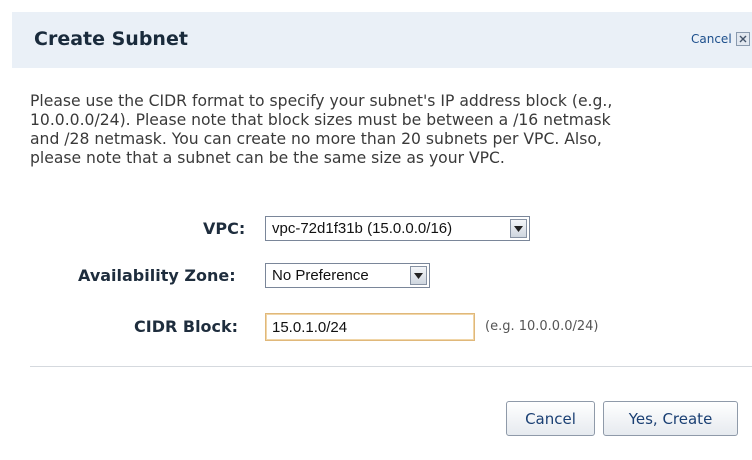 This screenshot has height=460, width=752. Describe the element at coordinates (370, 327) in the screenshot. I see `cidr-block-input` at that location.